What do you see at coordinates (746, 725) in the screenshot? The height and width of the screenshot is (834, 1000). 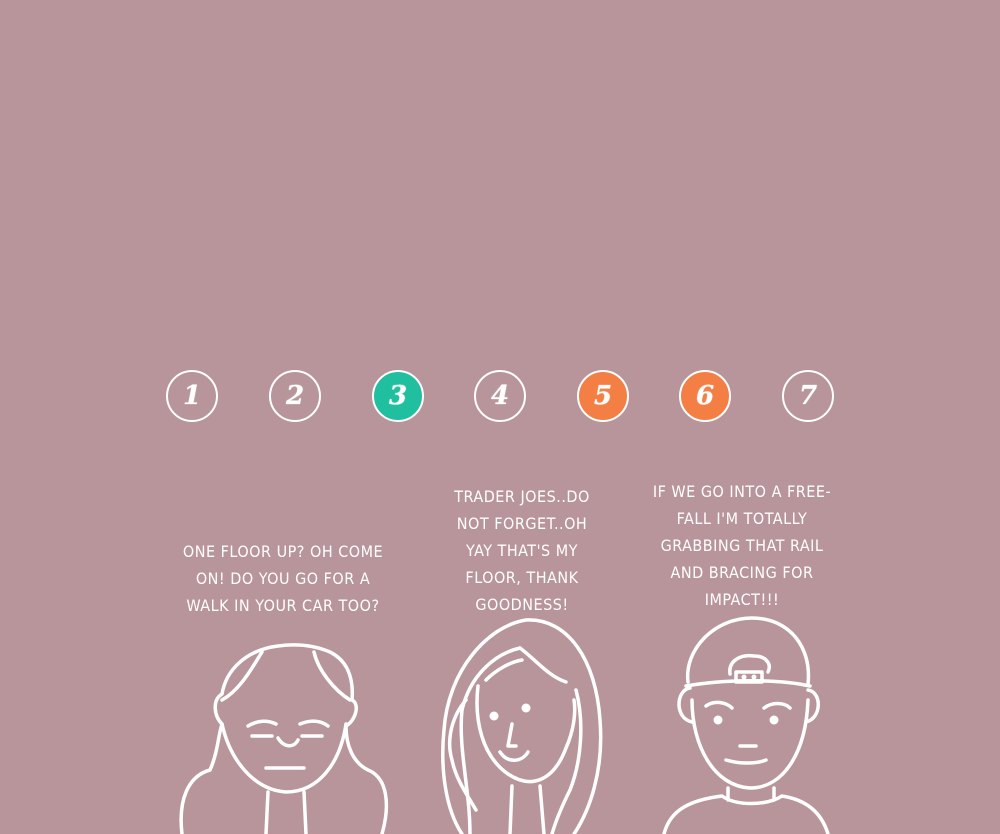 I see `worried-guy-illustration` at bounding box center [746, 725].